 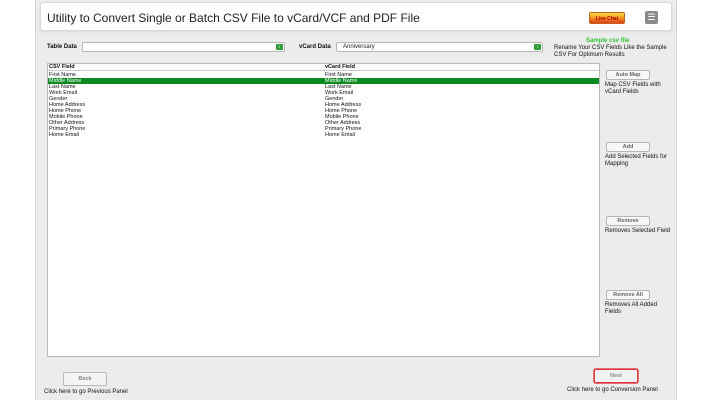 I want to click on back-button: Back, so click(x=85, y=379).